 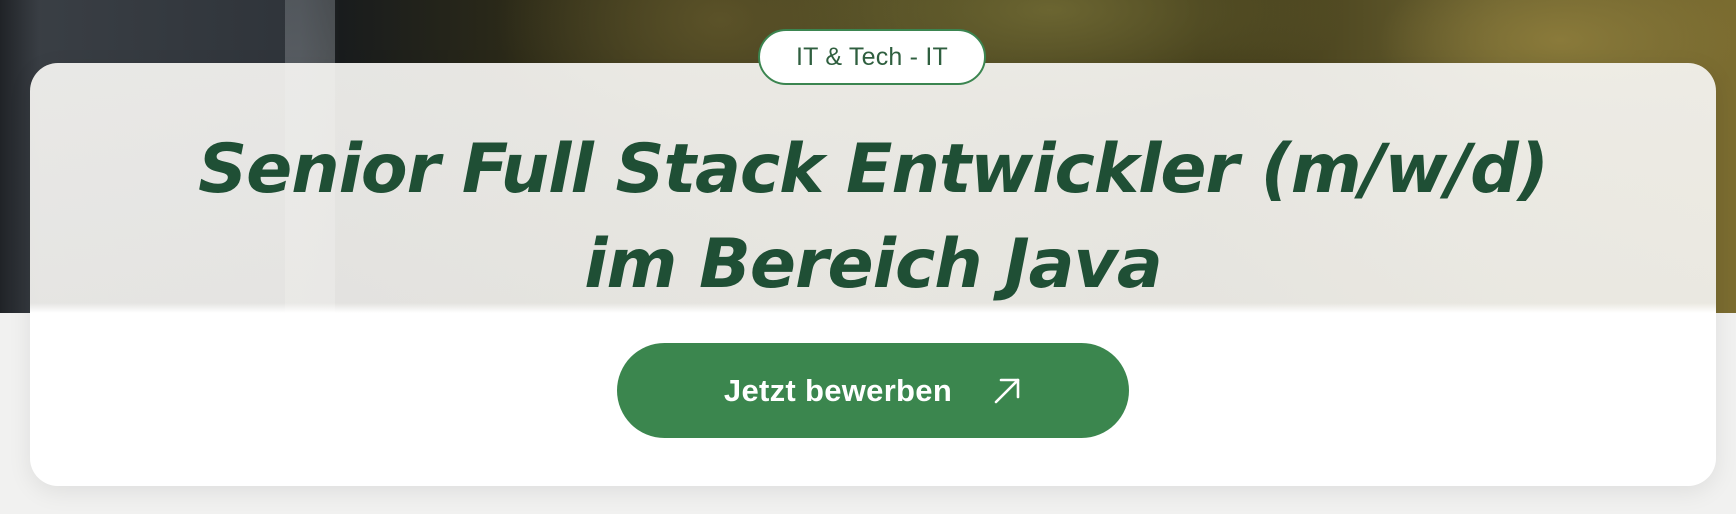 I want to click on apply-now-button: Jetzt bewerben, so click(x=873, y=390).